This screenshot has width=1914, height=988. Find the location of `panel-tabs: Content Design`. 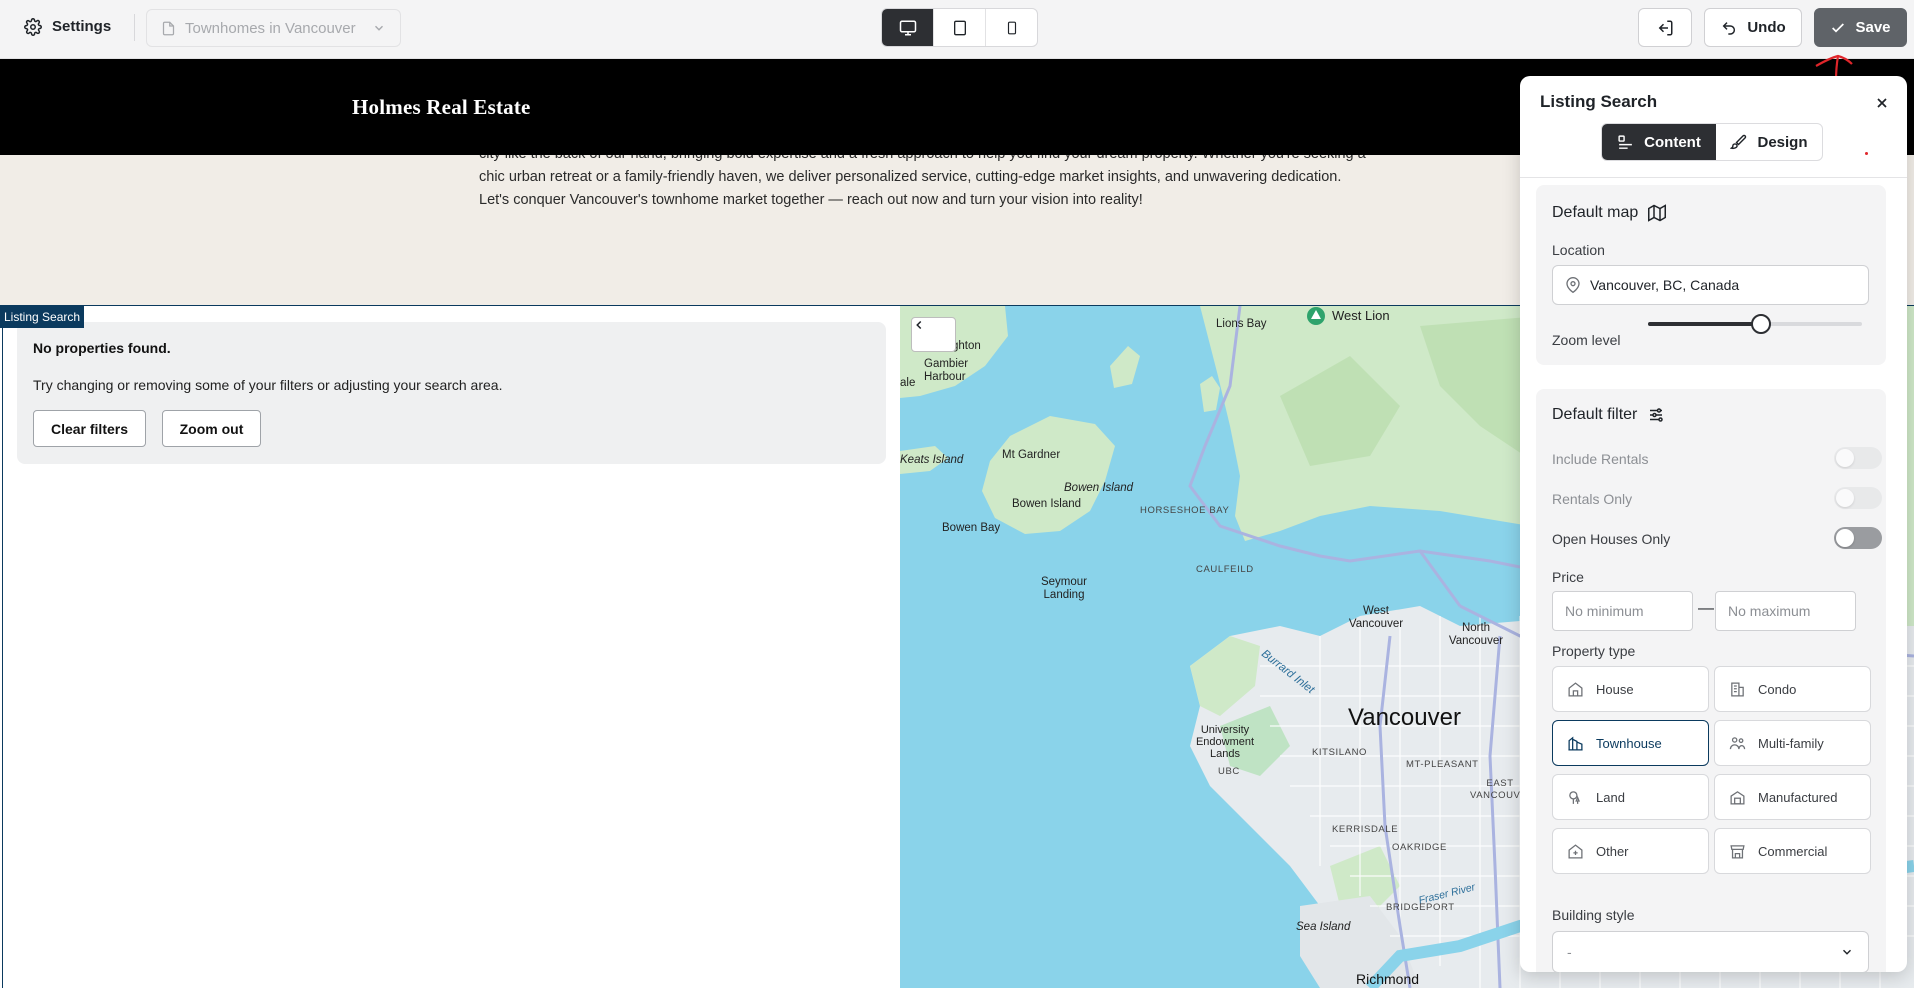

panel-tabs: Content Design is located at coordinates (1712, 142).